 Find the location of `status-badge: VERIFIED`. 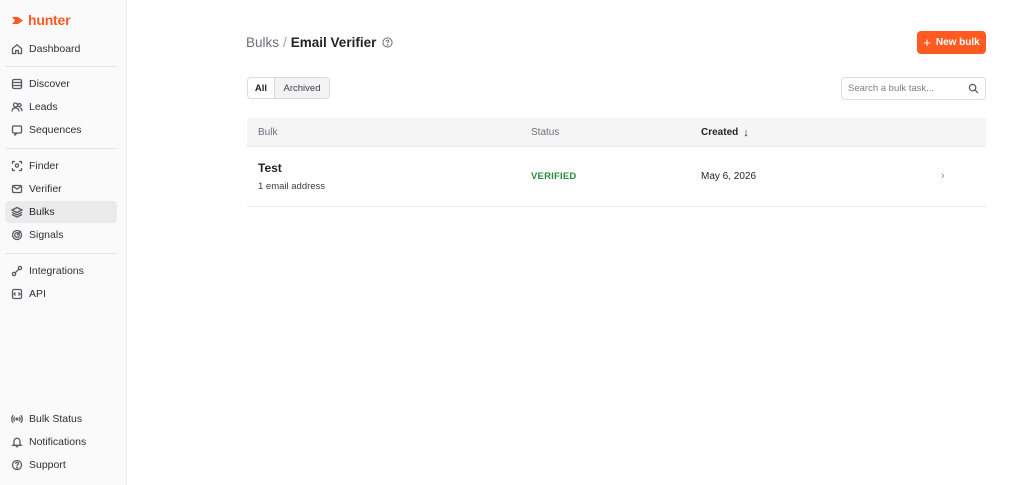

status-badge: VERIFIED is located at coordinates (554, 176).